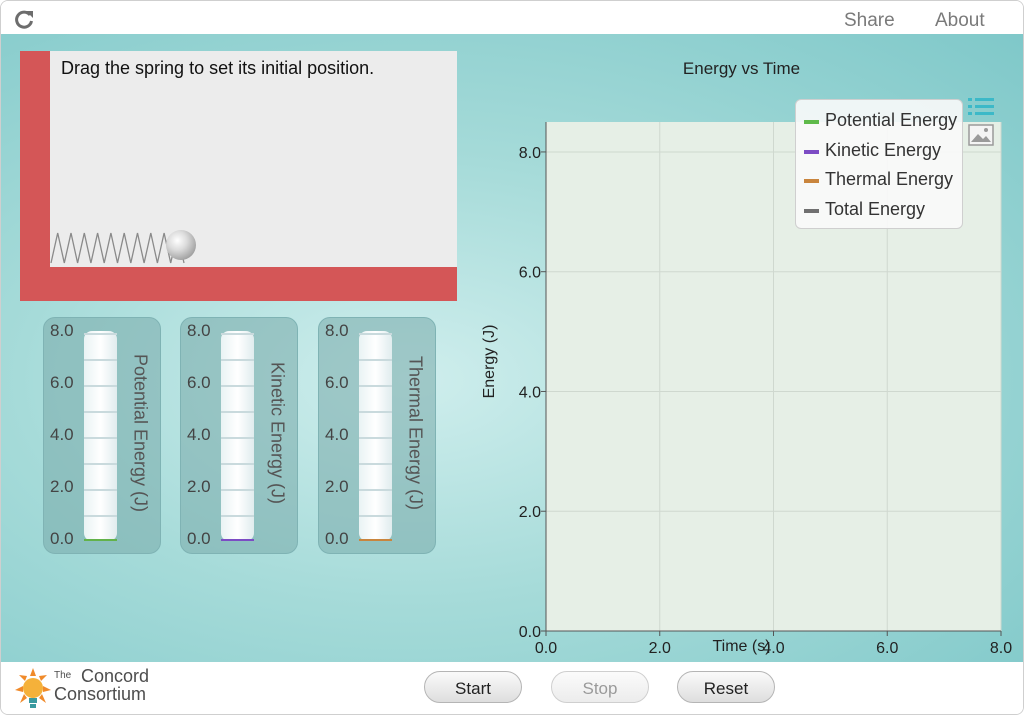  What do you see at coordinates (530, 153) in the screenshot?
I see `y-tick-label: 8.0` at bounding box center [530, 153].